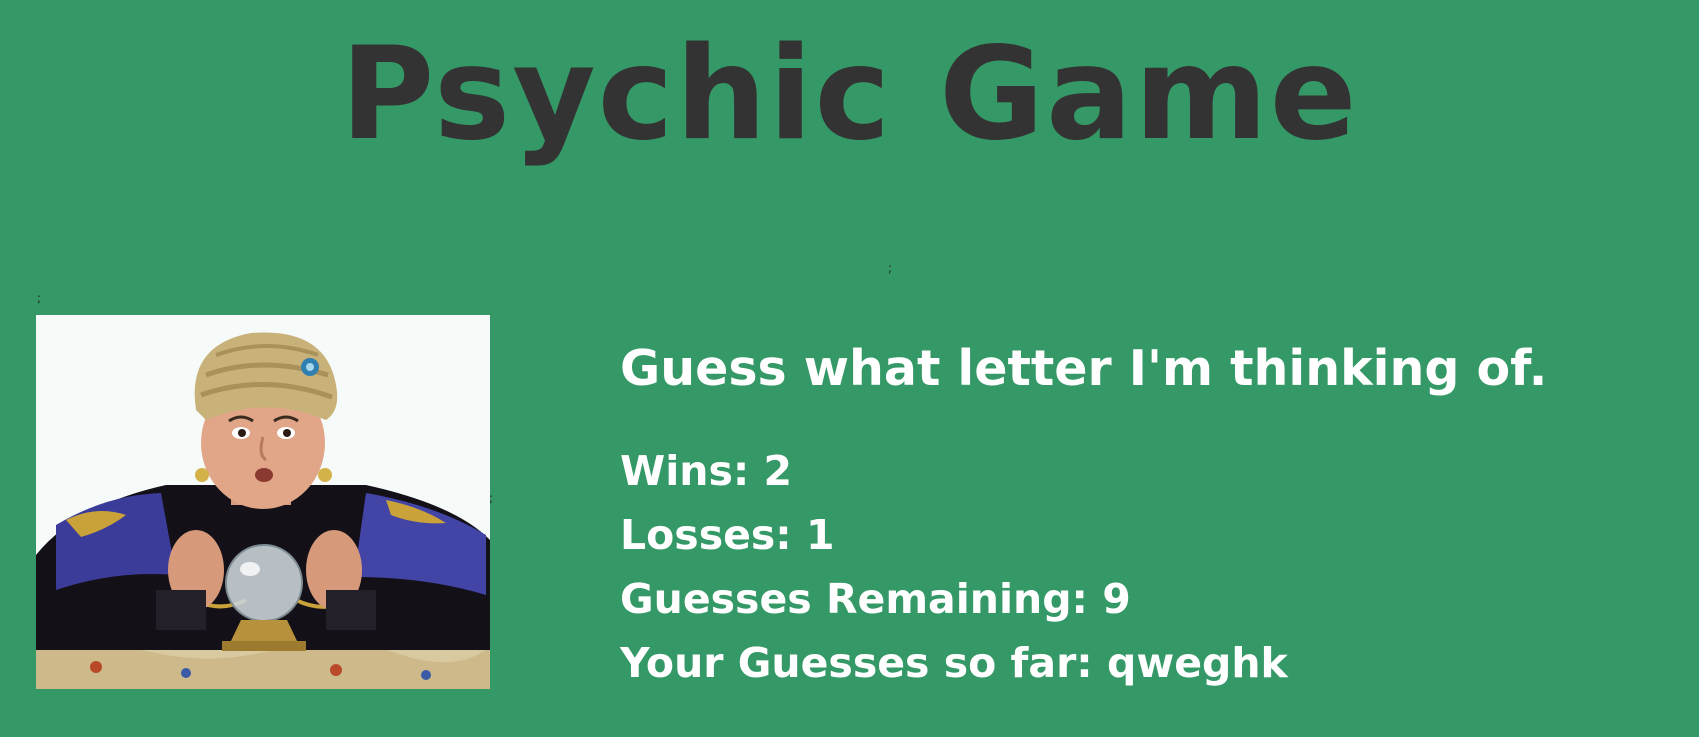  What do you see at coordinates (861, 598) in the screenshot?
I see `guesses-remaining-label: Guesses Remaining:` at bounding box center [861, 598].